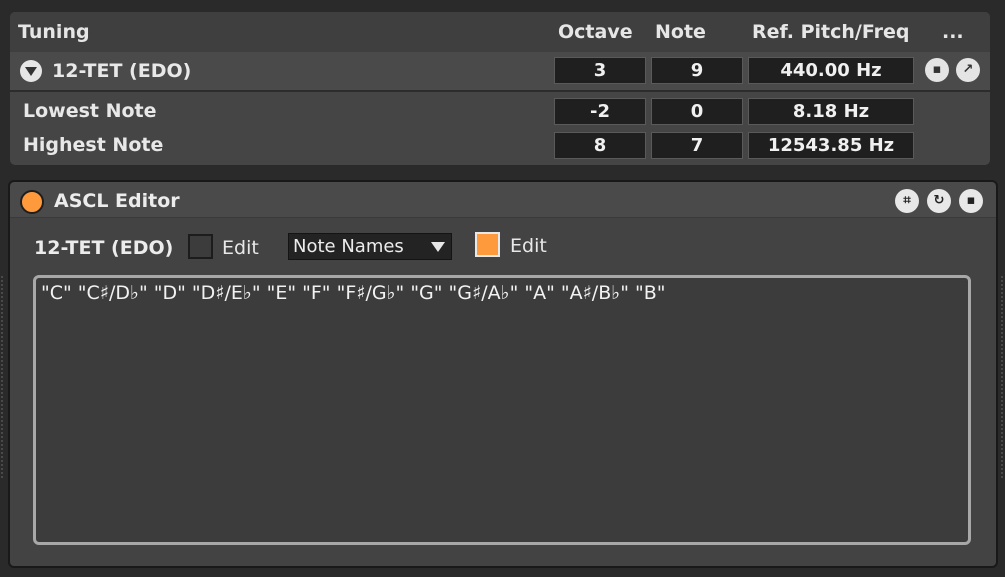  Describe the element at coordinates (831, 70) in the screenshot. I see `ref-freq-field: 440.00 Hz` at that location.